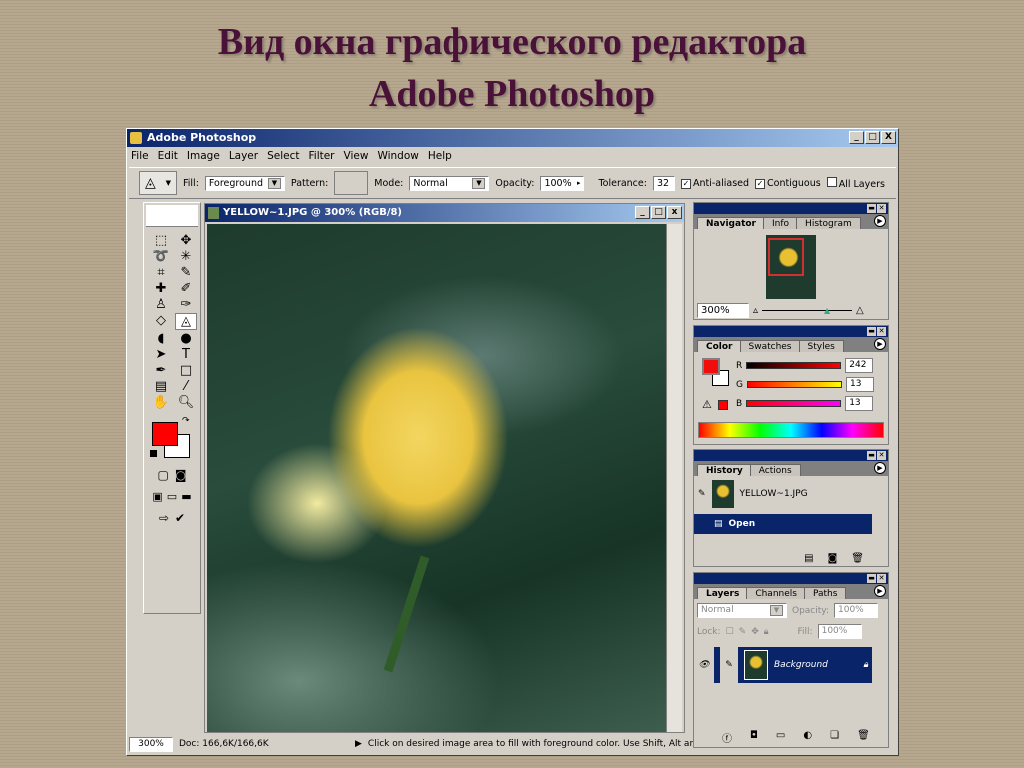 The width and height of the screenshot is (1024, 768). What do you see at coordinates (164, 518) in the screenshot?
I see `jump-to-imageready-icon: ⇨` at bounding box center [164, 518].